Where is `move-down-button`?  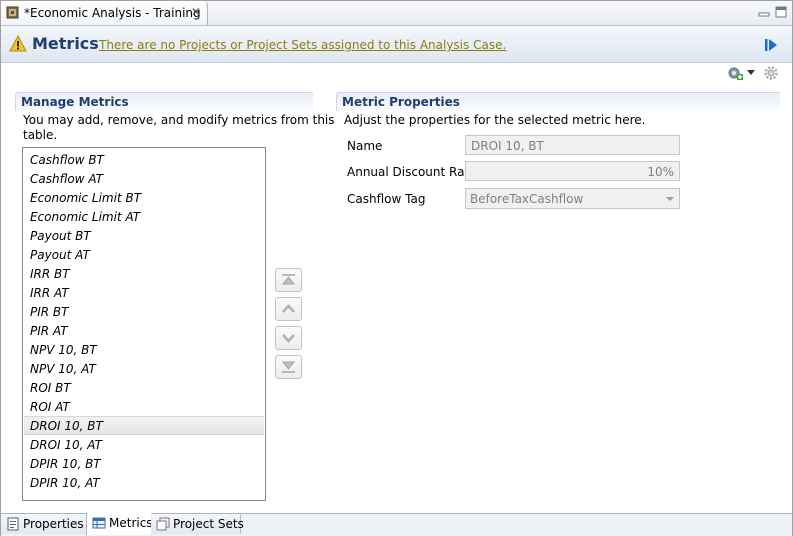 move-down-button is located at coordinates (288, 338).